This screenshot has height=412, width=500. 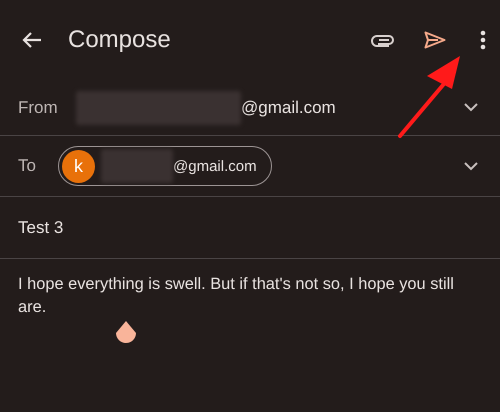 What do you see at coordinates (38, 108) in the screenshot?
I see `from-label: From` at bounding box center [38, 108].